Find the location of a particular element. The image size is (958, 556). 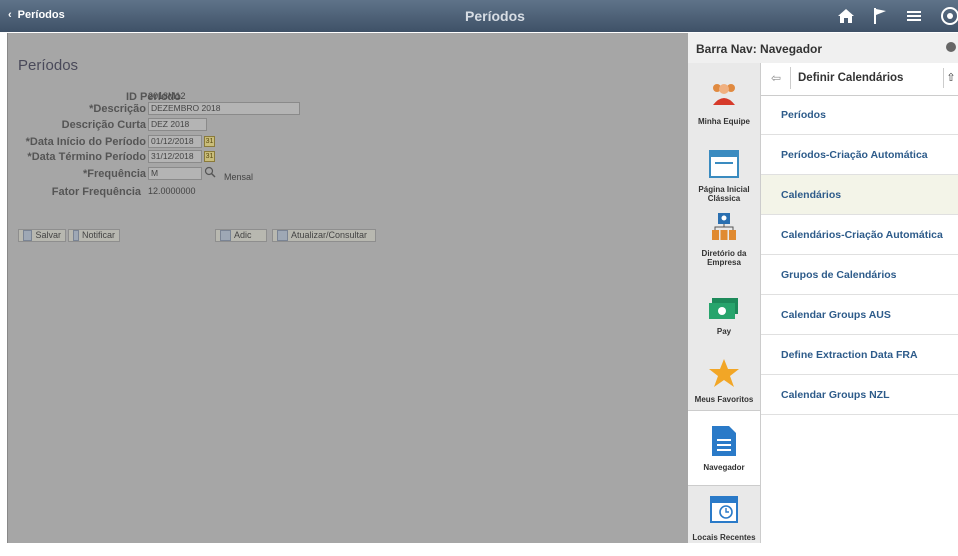

navigator-header: ⇦ Definir Calendários ⇧ is located at coordinates (859, 79).